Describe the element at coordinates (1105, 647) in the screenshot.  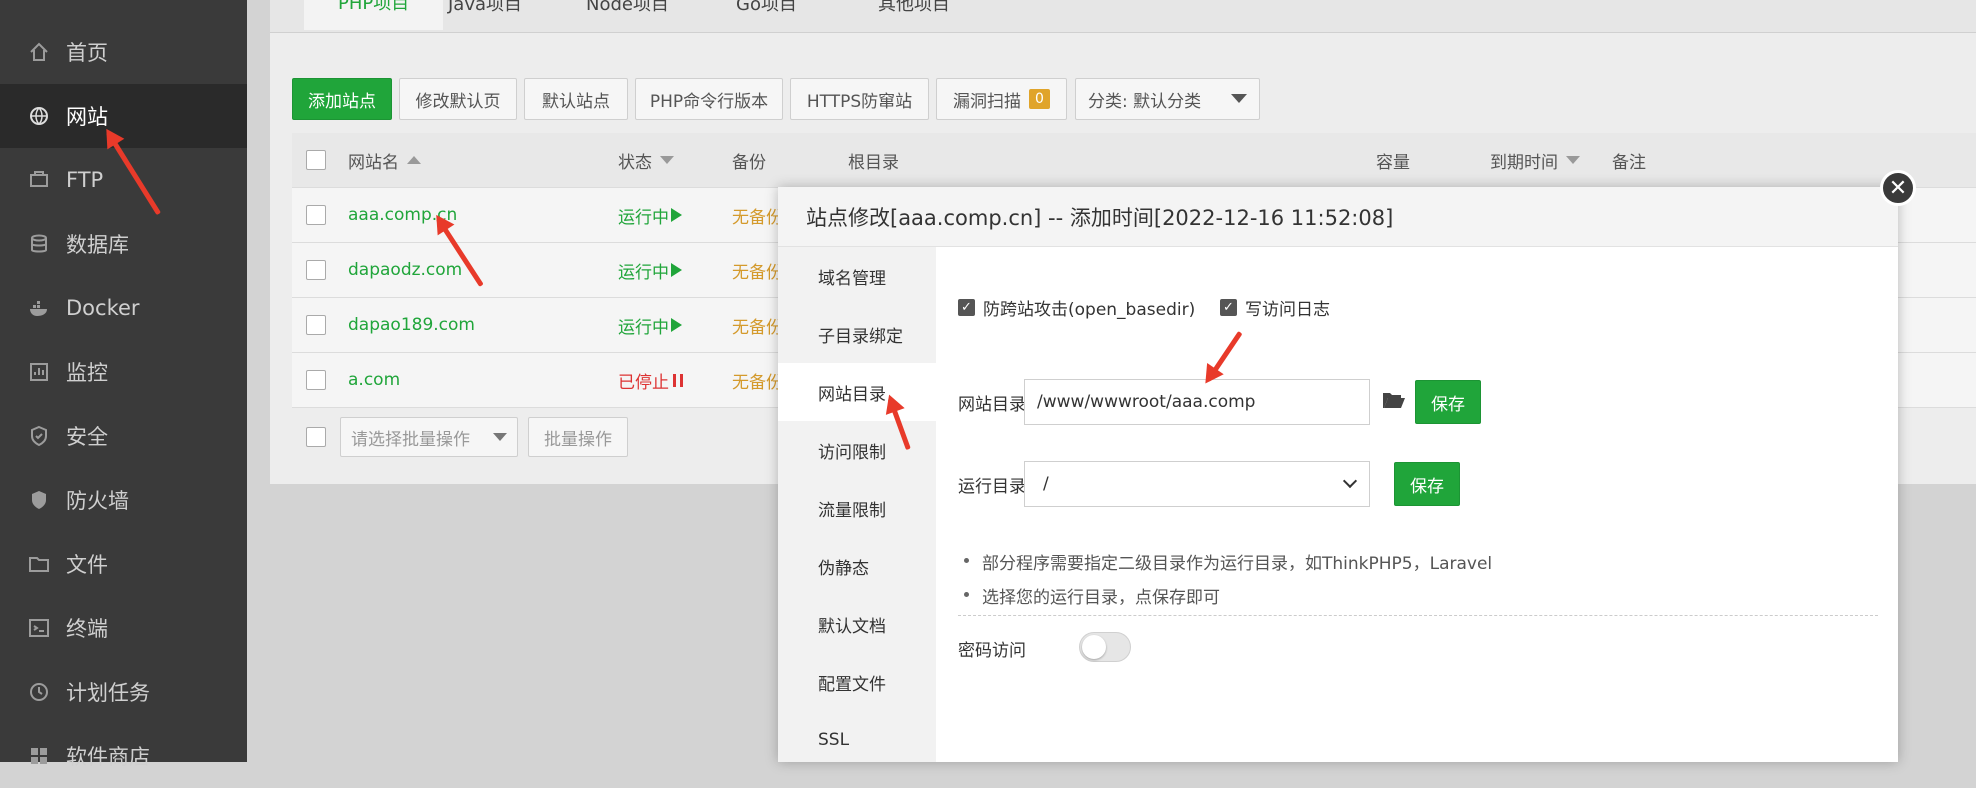
I see `password-access-toggle` at that location.